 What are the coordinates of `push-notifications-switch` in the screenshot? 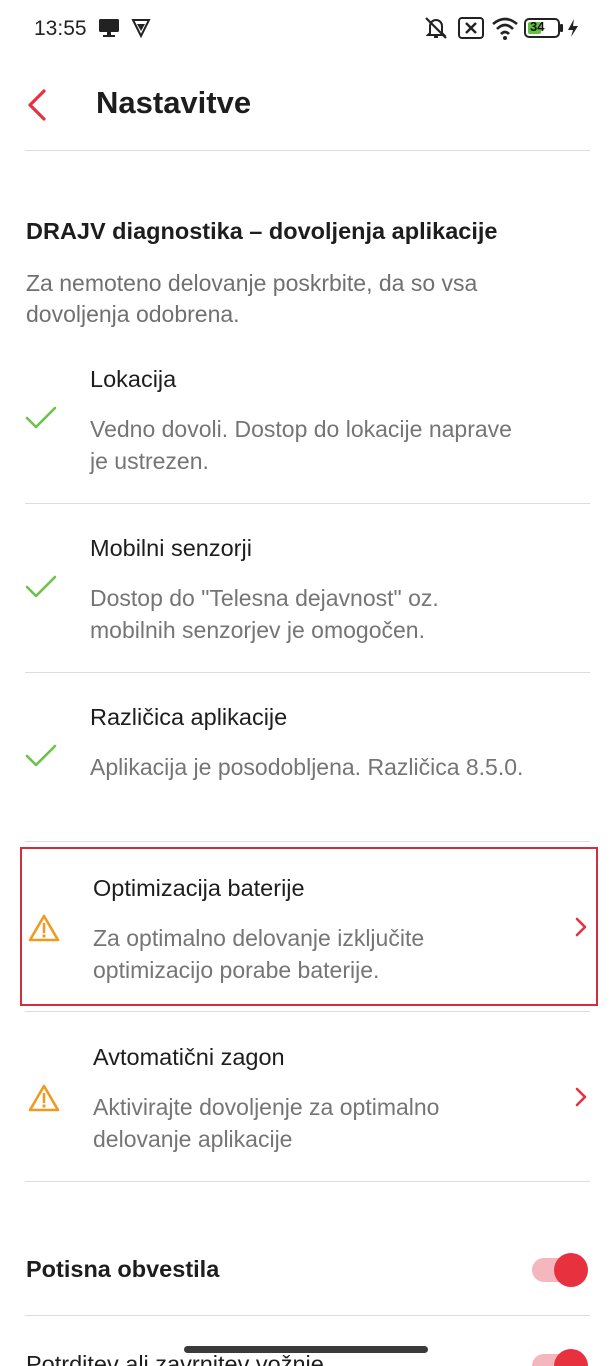 It's located at (560, 1270).